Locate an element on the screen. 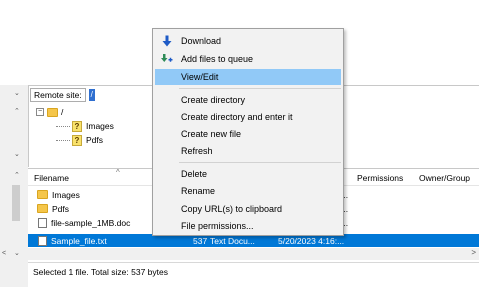 The image size is (479, 287). menu-item-create-directory: Create directory is located at coordinates (248, 100).